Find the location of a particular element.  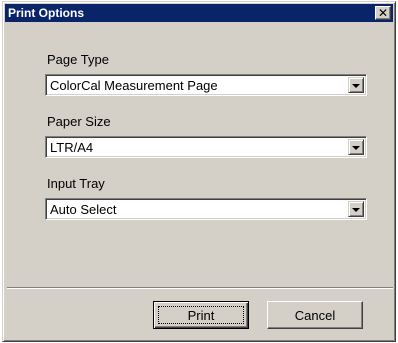

close-icon: ✕ is located at coordinates (383, 13).